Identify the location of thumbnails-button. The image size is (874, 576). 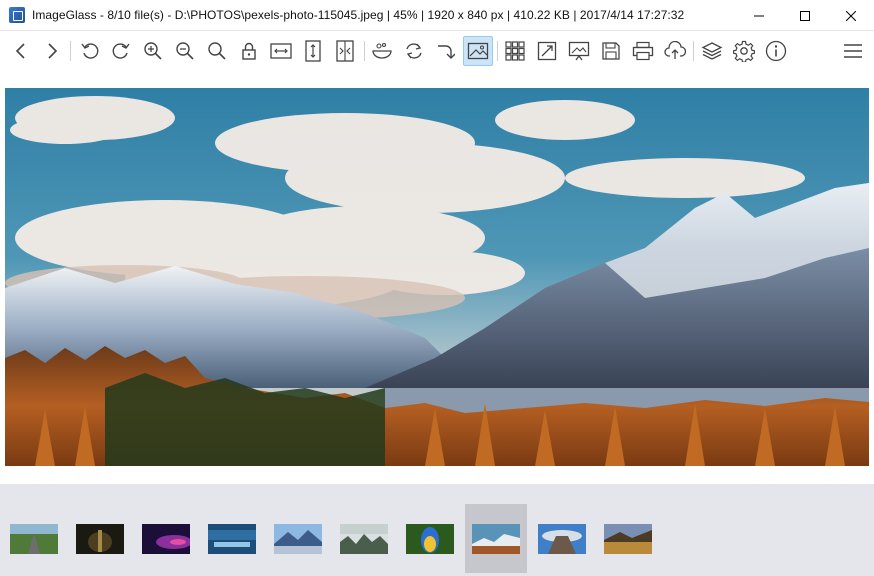
(515, 51).